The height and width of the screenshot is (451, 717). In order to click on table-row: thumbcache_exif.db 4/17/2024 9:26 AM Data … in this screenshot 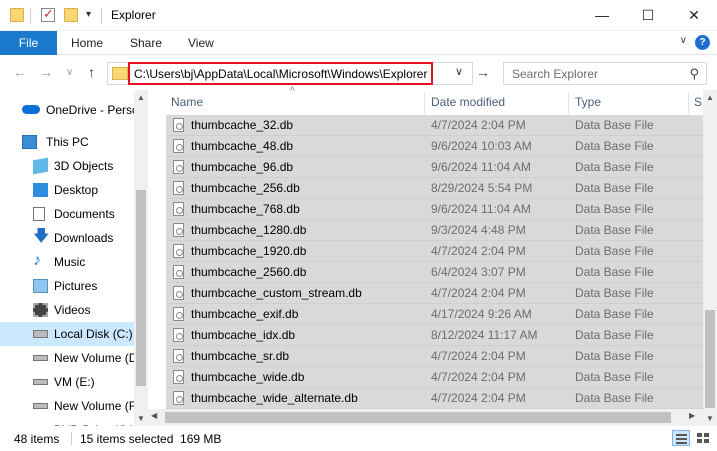, I will do `click(434, 314)`.